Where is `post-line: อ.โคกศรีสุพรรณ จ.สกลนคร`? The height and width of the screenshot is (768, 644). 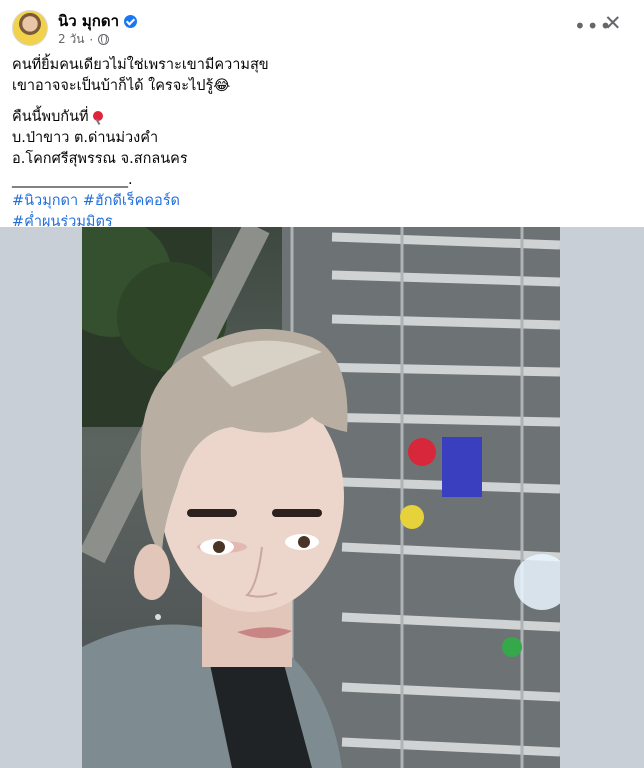 post-line: อ.โคกศรีสุพรรณ จ.สกลนคร is located at coordinates (100, 159).